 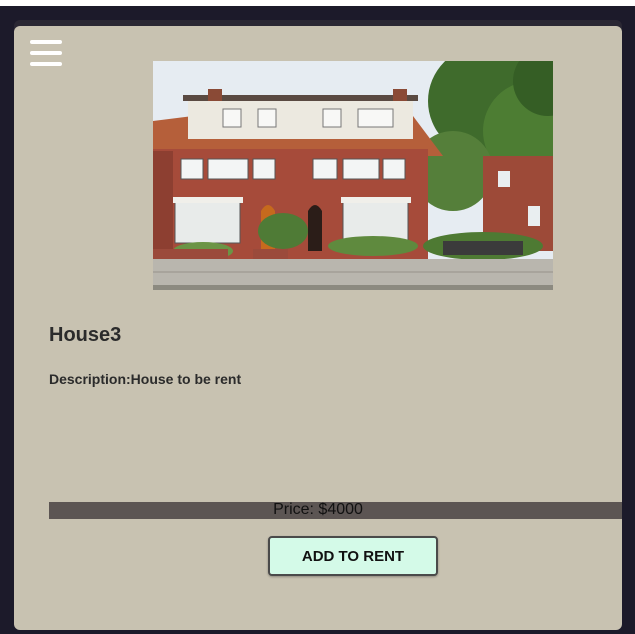 What do you see at coordinates (317, 3) in the screenshot?
I see `top-bar` at bounding box center [317, 3].